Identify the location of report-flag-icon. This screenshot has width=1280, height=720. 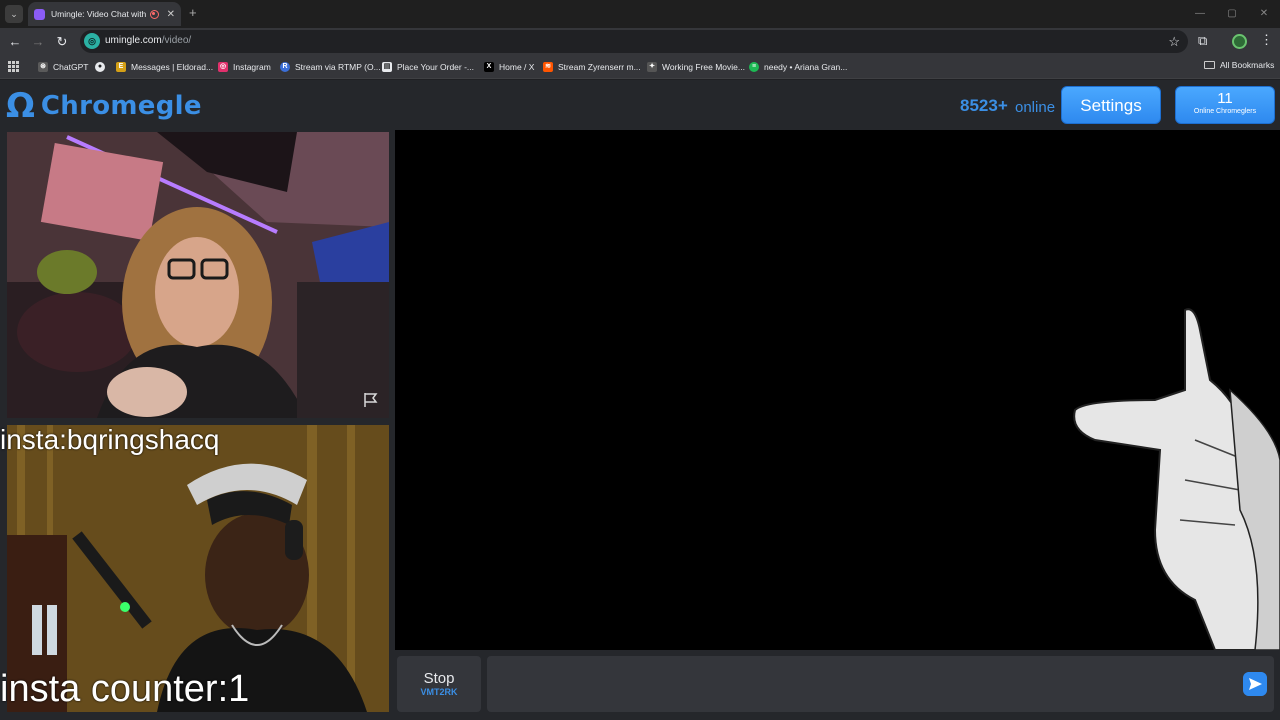
(371, 400).